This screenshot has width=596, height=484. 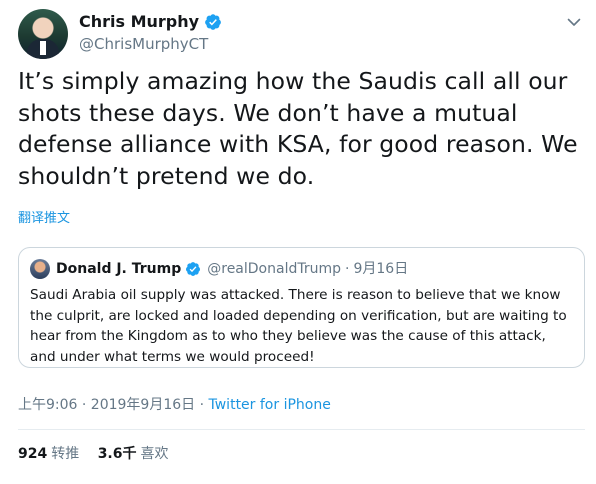 I want to click on tweet-timestamp-row: 上午9:06 · 2019年9月16日 · Twitter for iPhone, so click(x=174, y=405).